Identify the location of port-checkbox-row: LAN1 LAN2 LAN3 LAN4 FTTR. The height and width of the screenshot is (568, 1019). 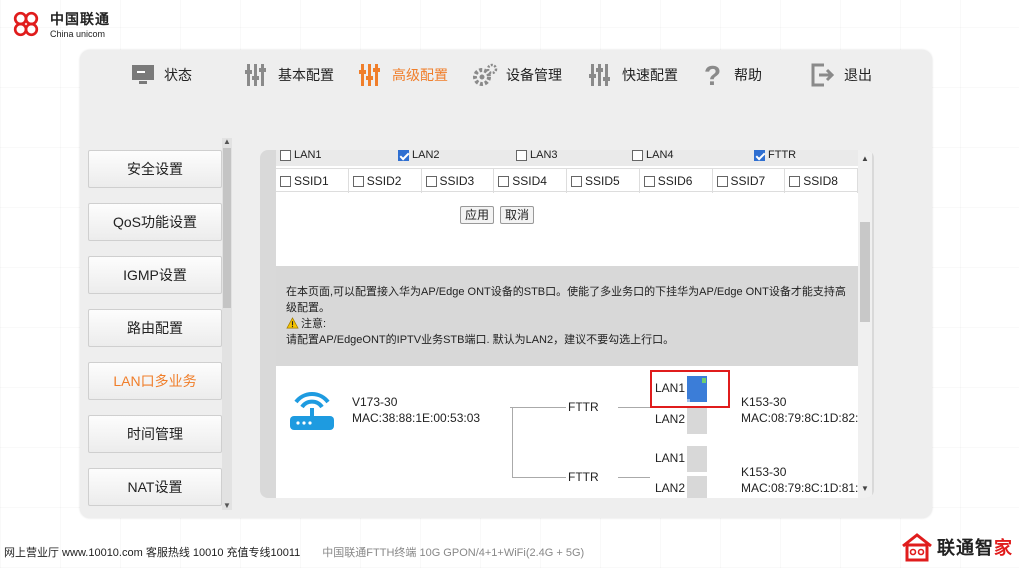
(567, 158).